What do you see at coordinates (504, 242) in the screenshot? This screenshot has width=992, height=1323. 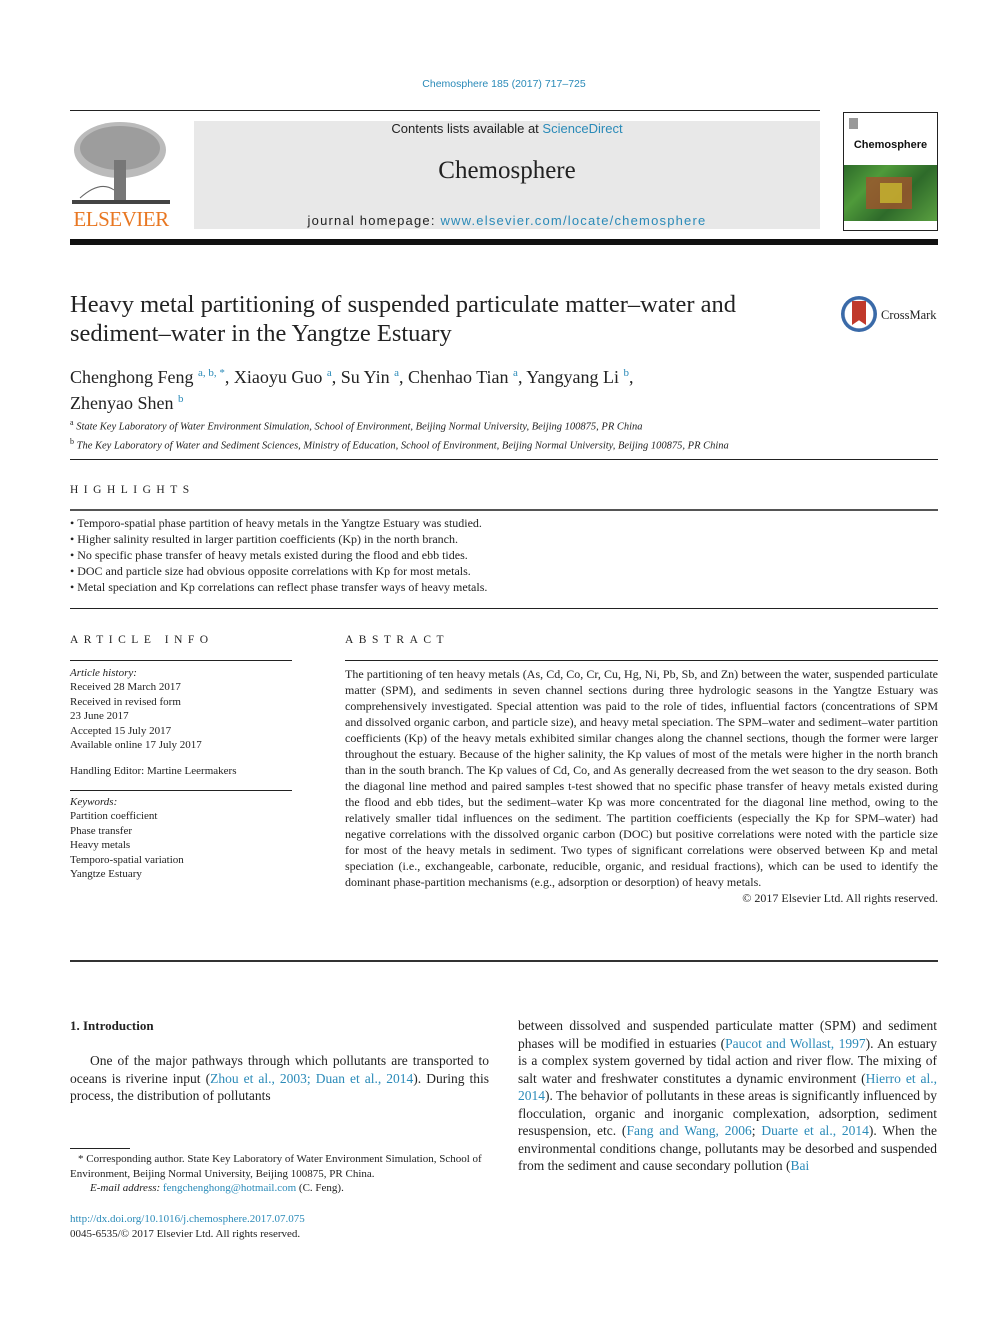 I see `header-thick-rule` at bounding box center [504, 242].